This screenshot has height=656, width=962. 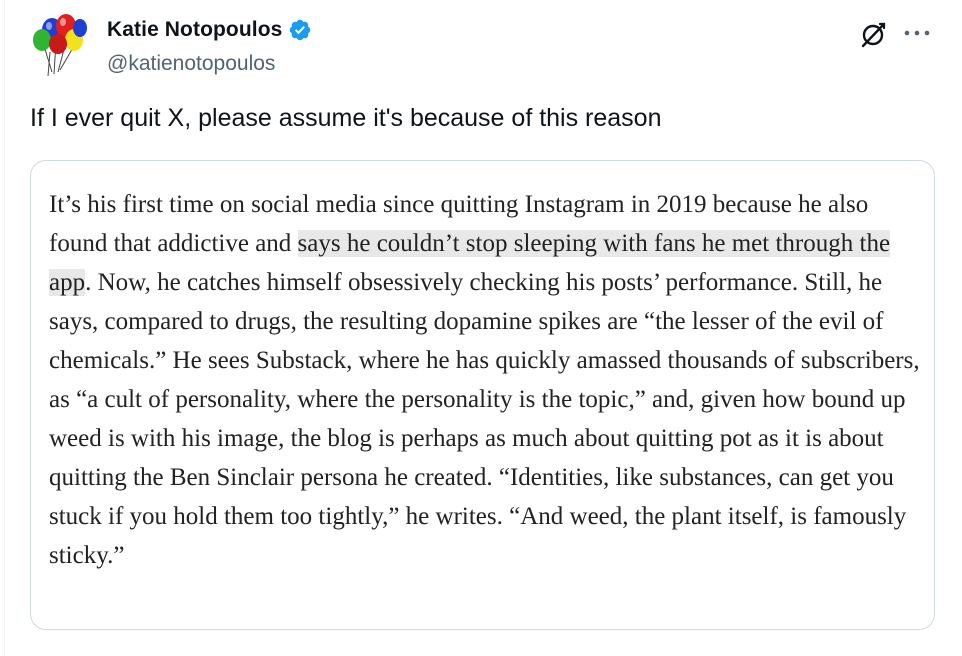 I want to click on author-avatar, so click(x=60, y=46).